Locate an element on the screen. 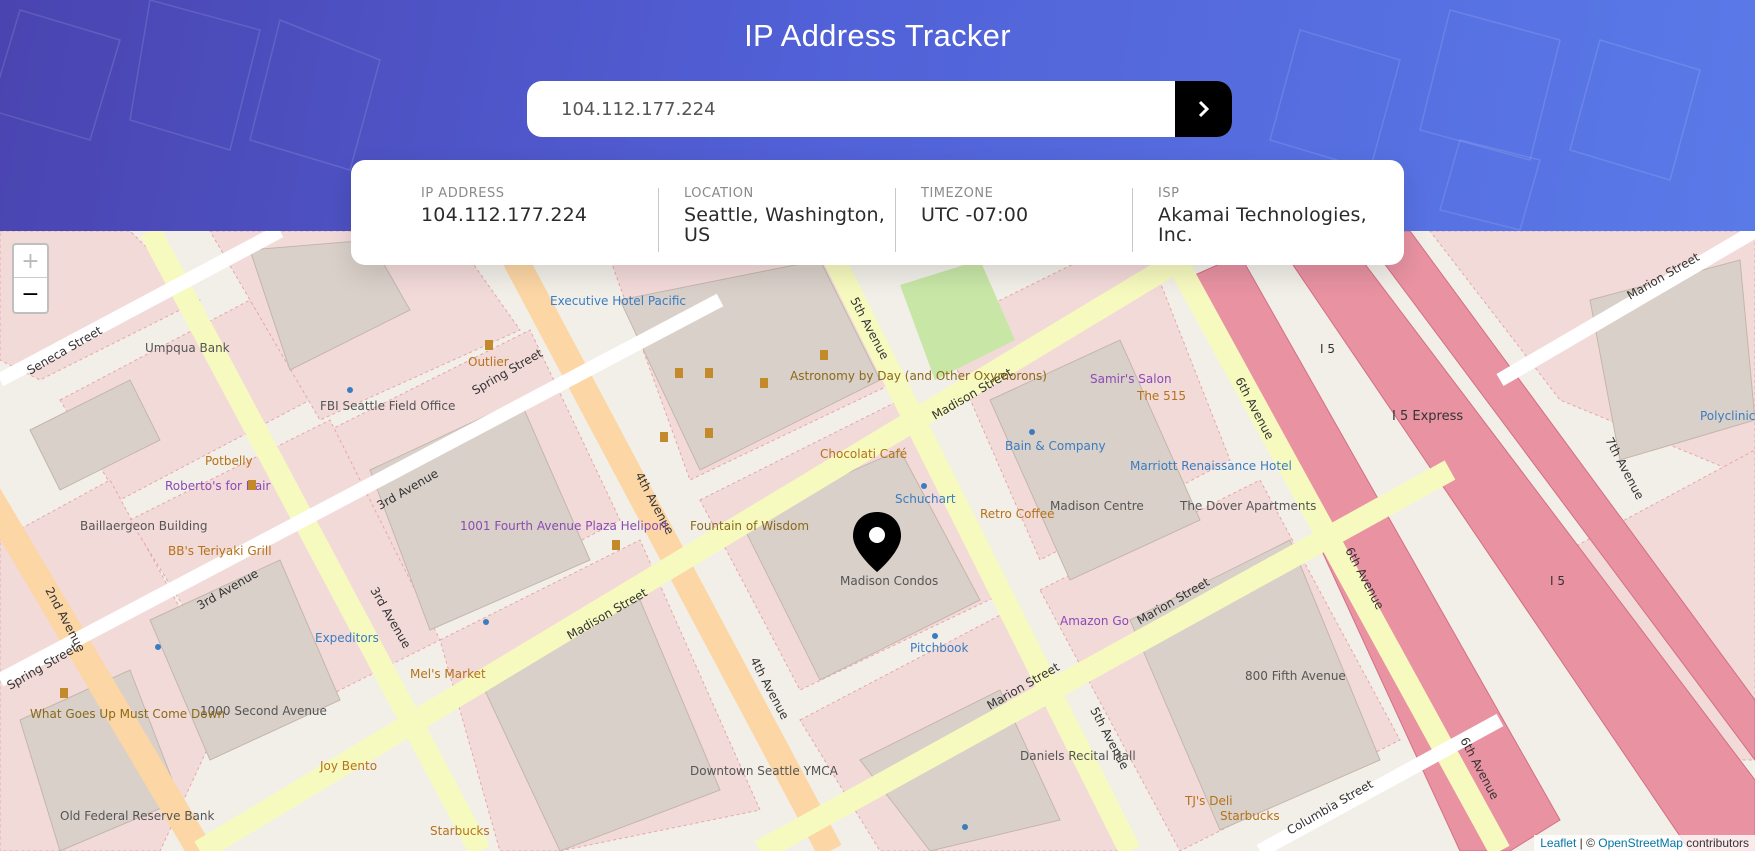 The image size is (1755, 851). chevron-right-icon is located at coordinates (1203, 109).